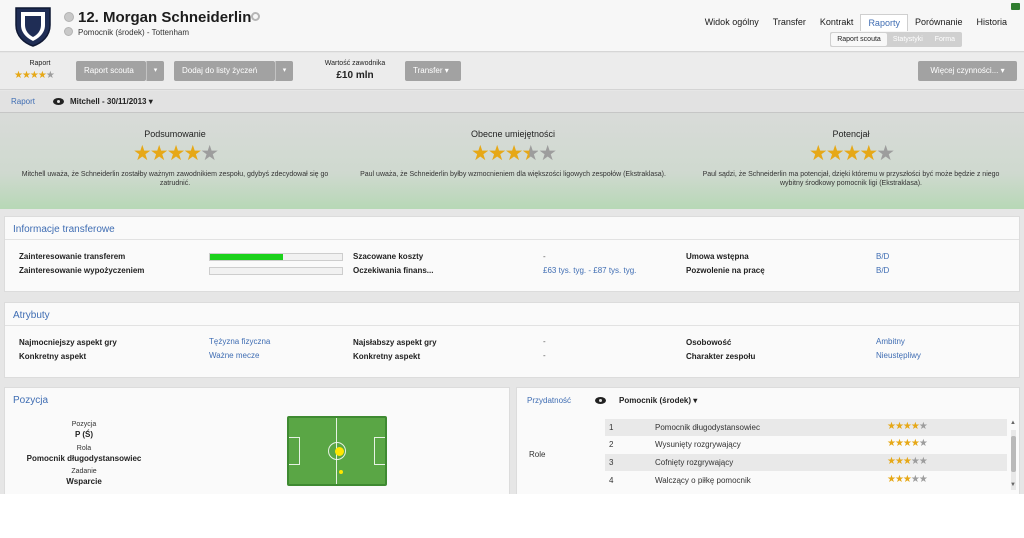 This screenshot has height=538, width=1024. What do you see at coordinates (967, 71) in the screenshot?
I see `more-actions-button: Więcej czynności... ▾` at bounding box center [967, 71].